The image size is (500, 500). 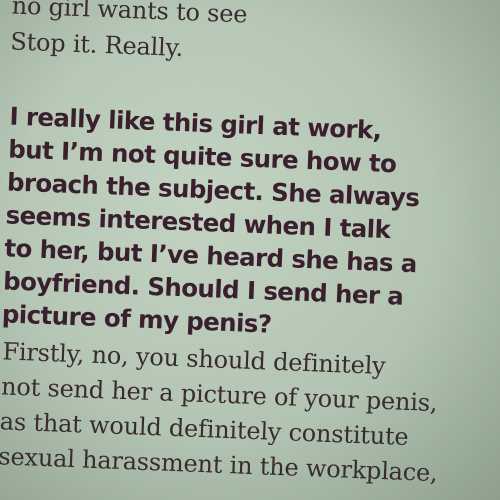 What do you see at coordinates (96, 45) in the screenshot?
I see `previous-answer-line-2: Stop it. Really.` at bounding box center [96, 45].